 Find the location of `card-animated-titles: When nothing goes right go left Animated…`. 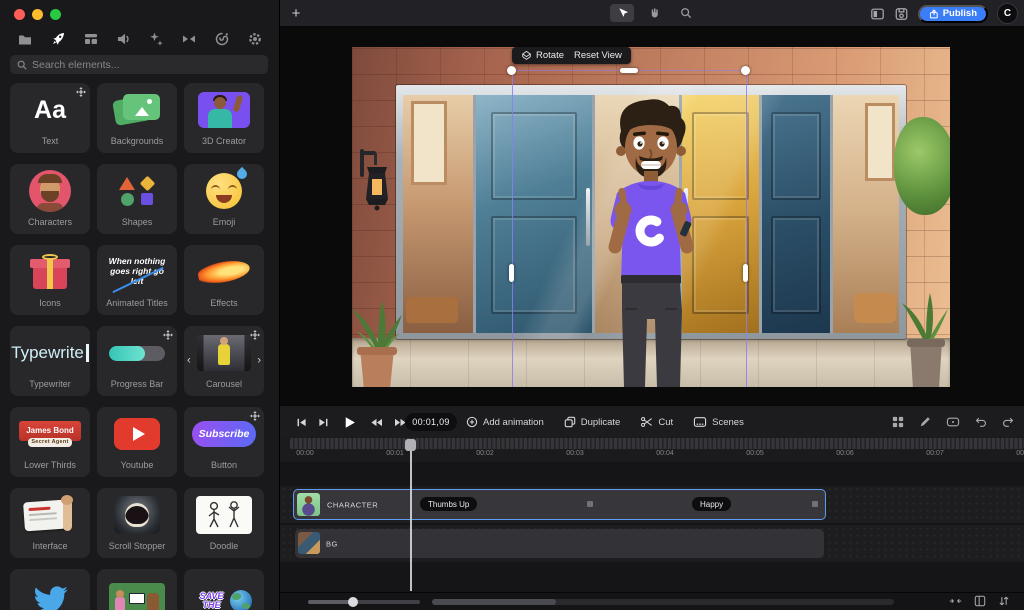

card-animated-titles: When nothing goes right go left Animated… is located at coordinates (137, 280).